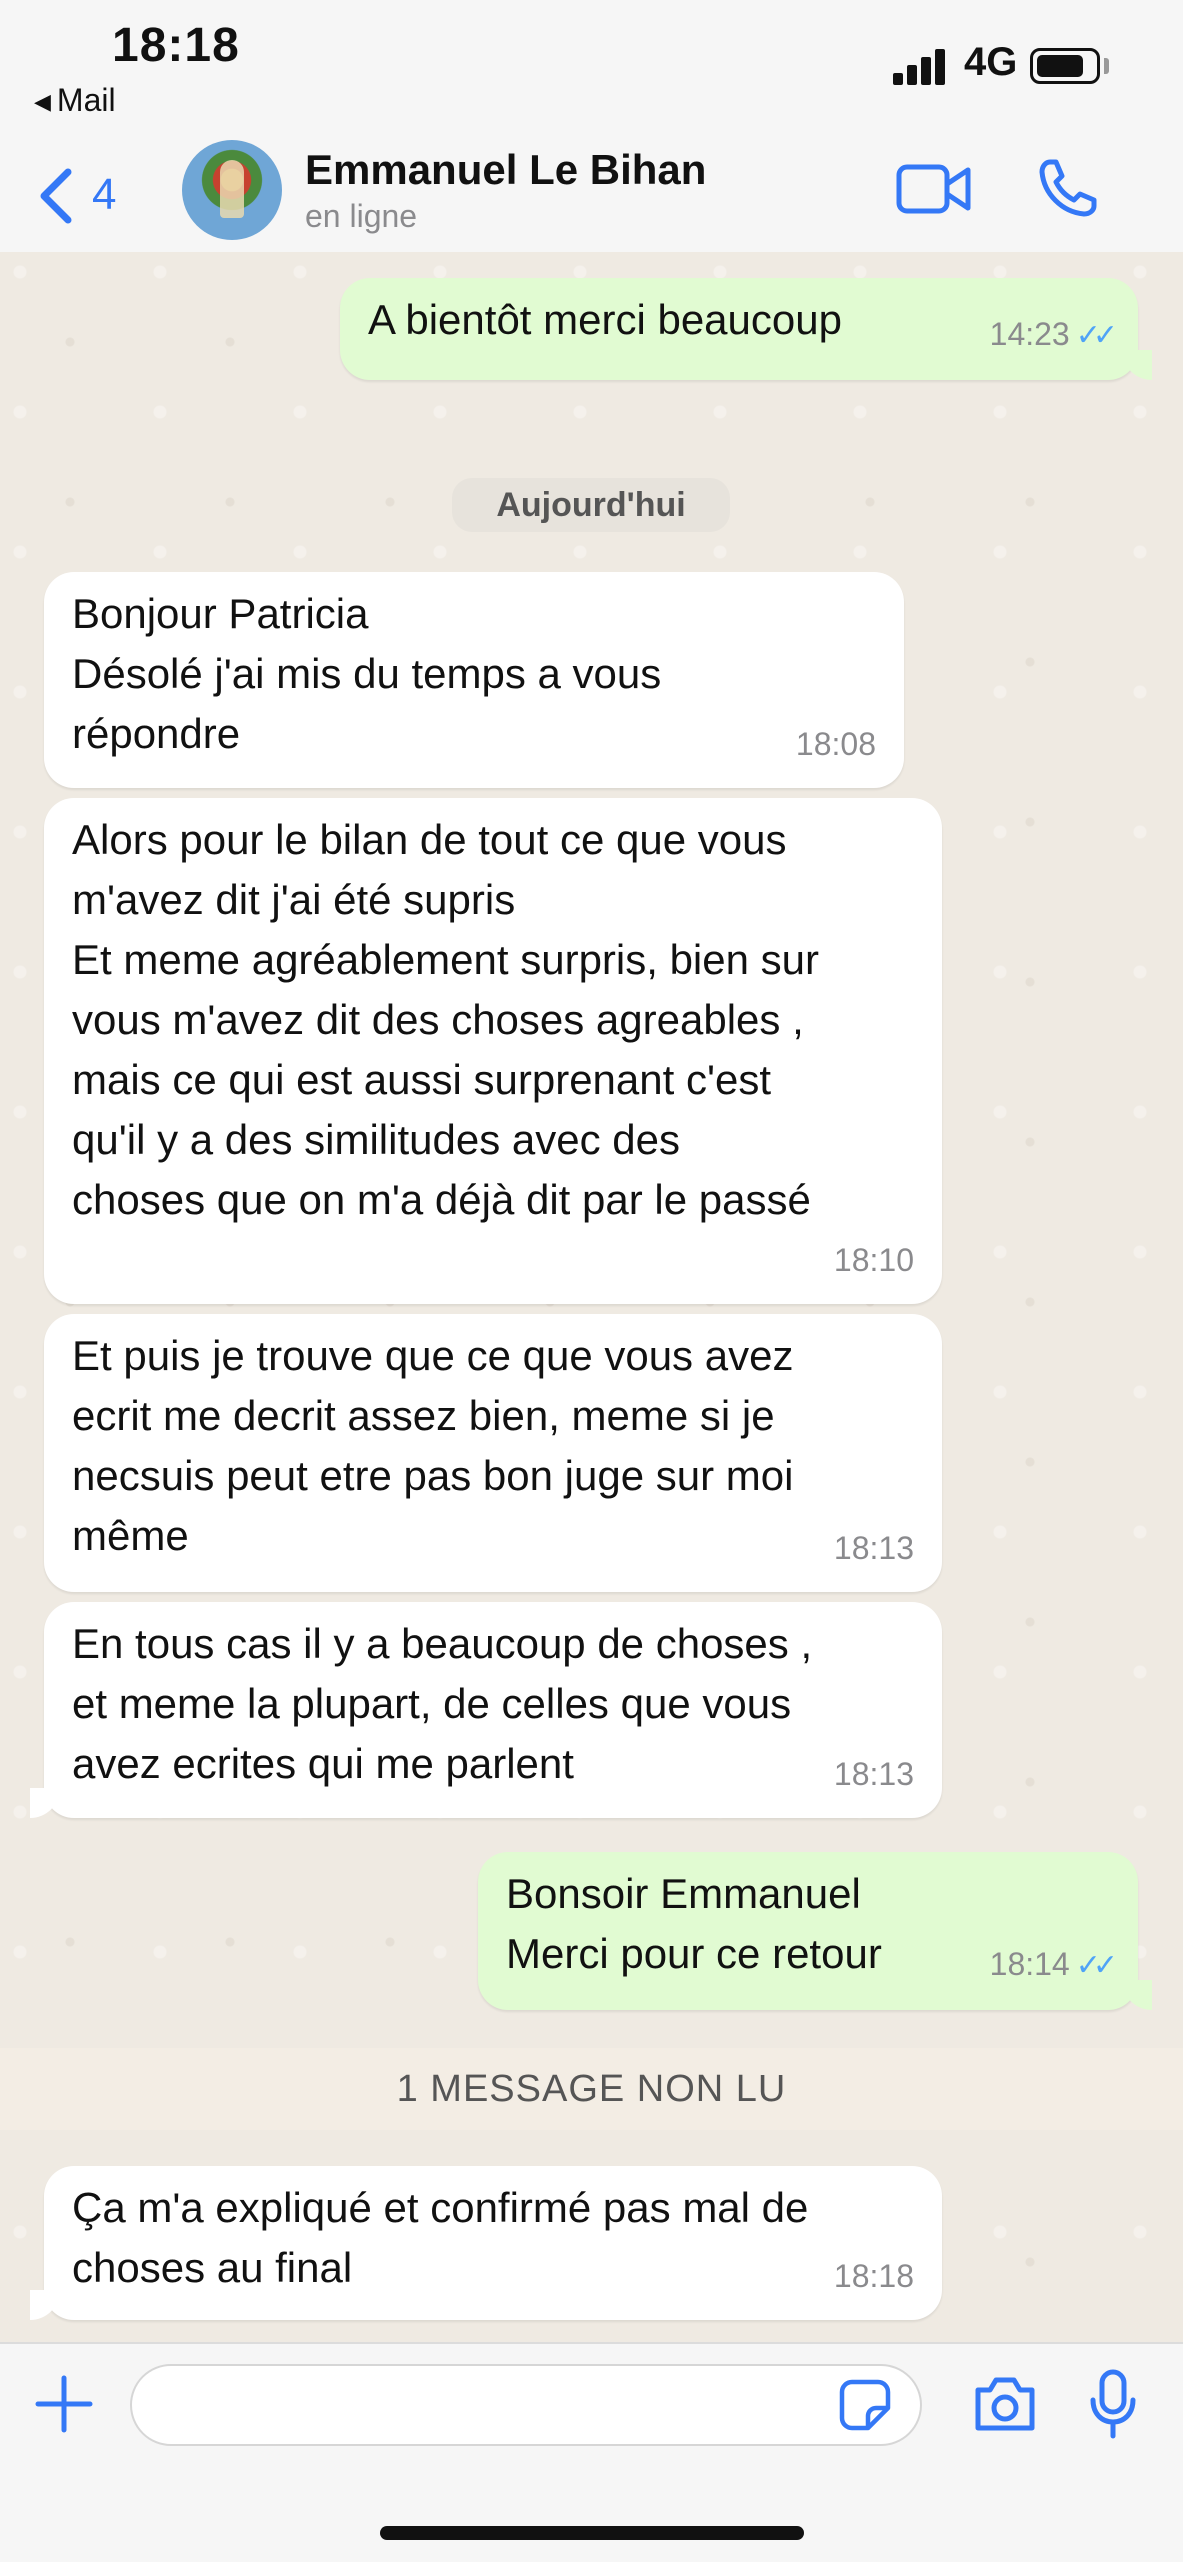 This screenshot has width=1183, height=2562. Describe the element at coordinates (1060, 66) in the screenshot. I see `battery-level` at that location.